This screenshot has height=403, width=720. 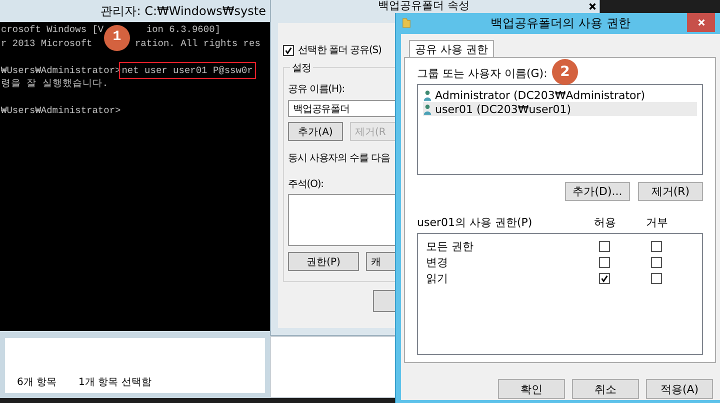 What do you see at coordinates (306, 184) in the screenshot?
I see `field-label: 주석(O):` at bounding box center [306, 184].